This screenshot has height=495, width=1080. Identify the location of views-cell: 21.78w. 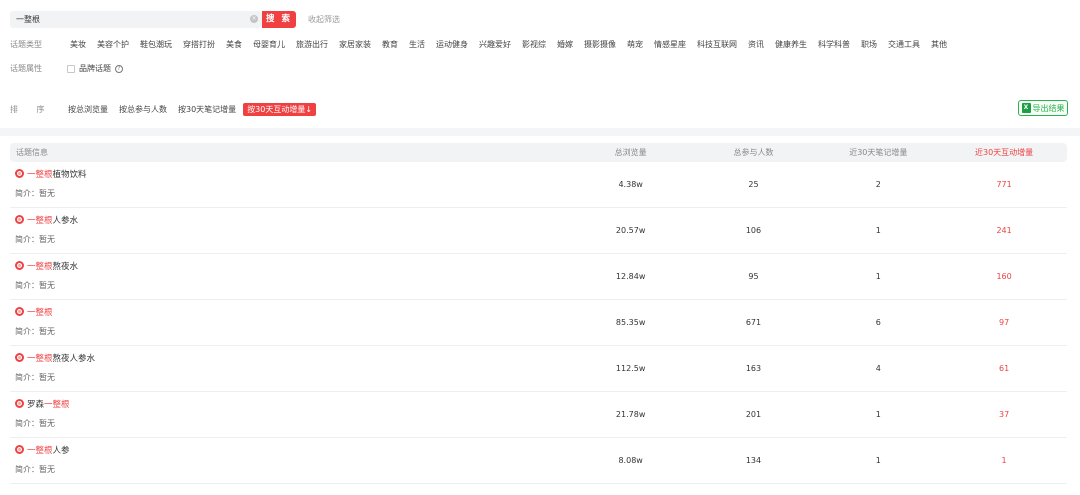
(630, 414).